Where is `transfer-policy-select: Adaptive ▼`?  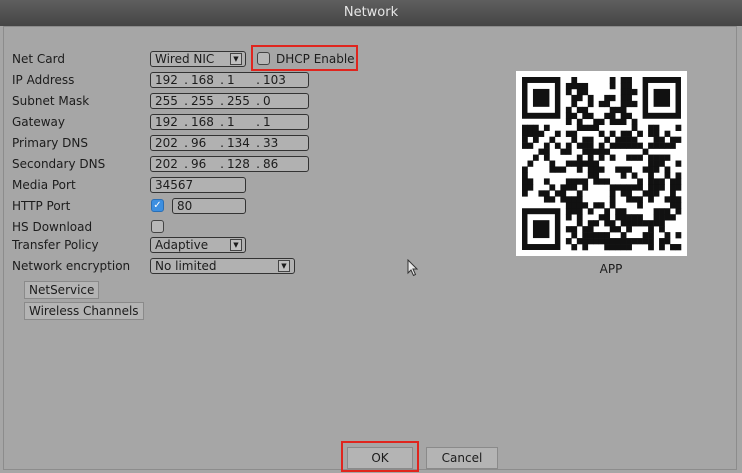 transfer-policy-select: Adaptive ▼ is located at coordinates (198, 245).